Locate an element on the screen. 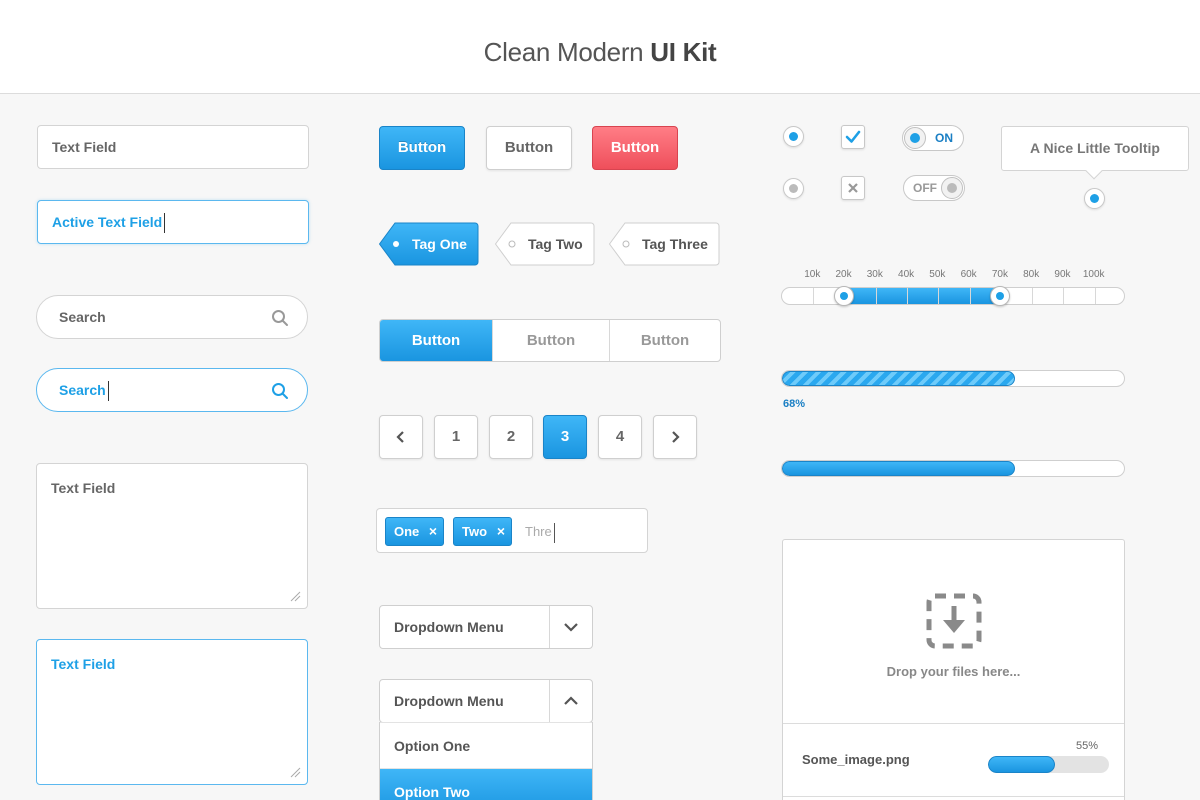 This screenshot has width=1200, height=800. slider-handle-low is located at coordinates (843, 296).